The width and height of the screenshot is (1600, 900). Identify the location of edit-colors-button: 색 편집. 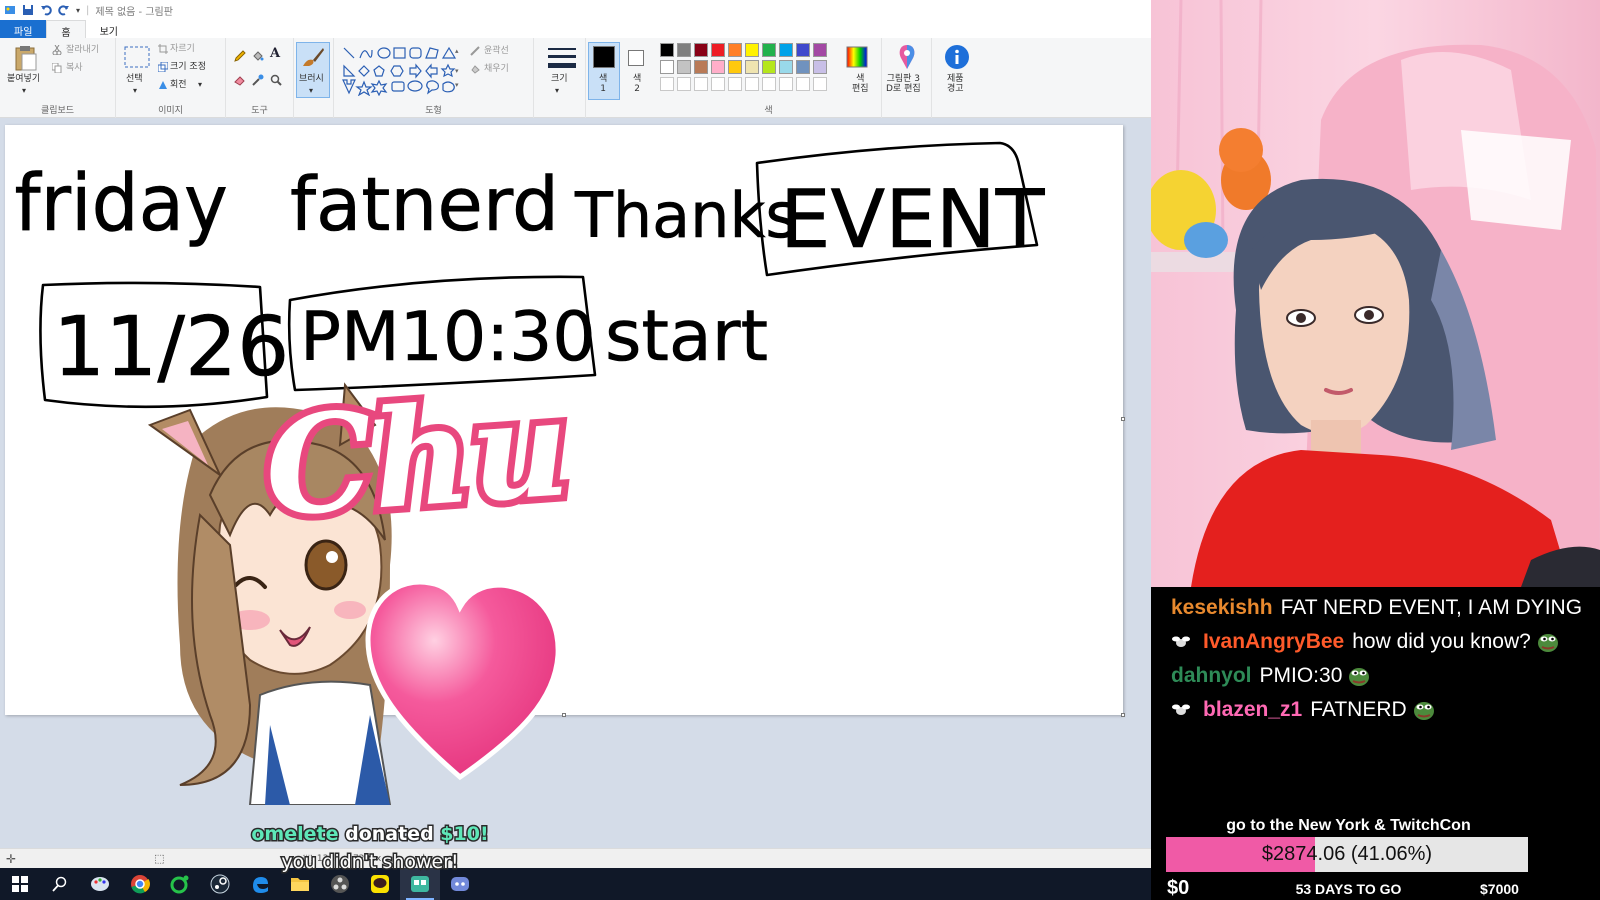
(860, 84).